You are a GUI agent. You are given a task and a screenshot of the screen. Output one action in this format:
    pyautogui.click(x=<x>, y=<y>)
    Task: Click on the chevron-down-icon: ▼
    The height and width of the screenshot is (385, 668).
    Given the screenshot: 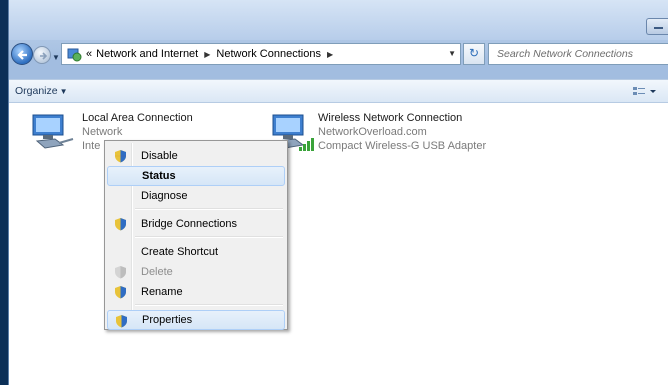 What is the action you would take?
    pyautogui.click(x=63, y=91)
    